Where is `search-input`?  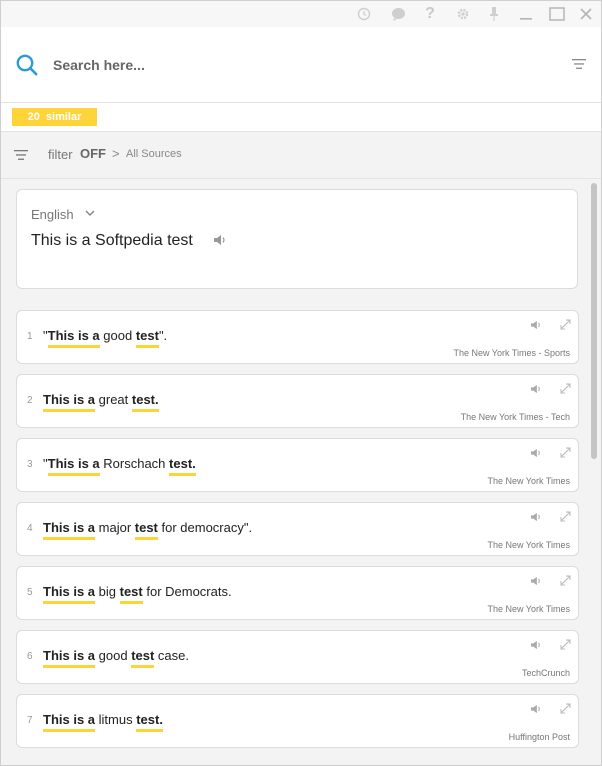
search-input is located at coordinates (293, 65).